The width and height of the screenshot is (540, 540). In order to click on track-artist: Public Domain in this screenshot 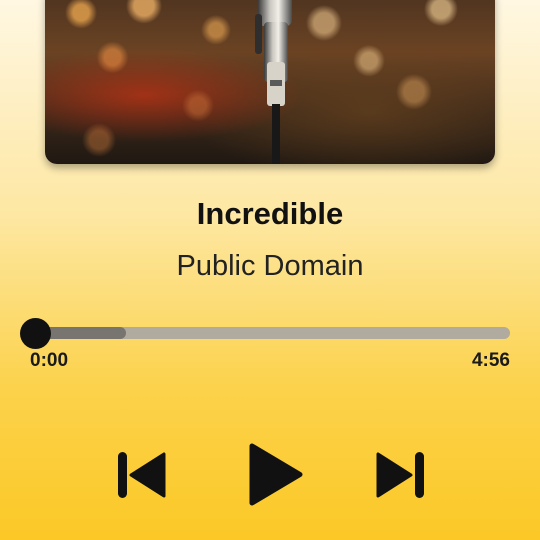, I will do `click(270, 266)`.